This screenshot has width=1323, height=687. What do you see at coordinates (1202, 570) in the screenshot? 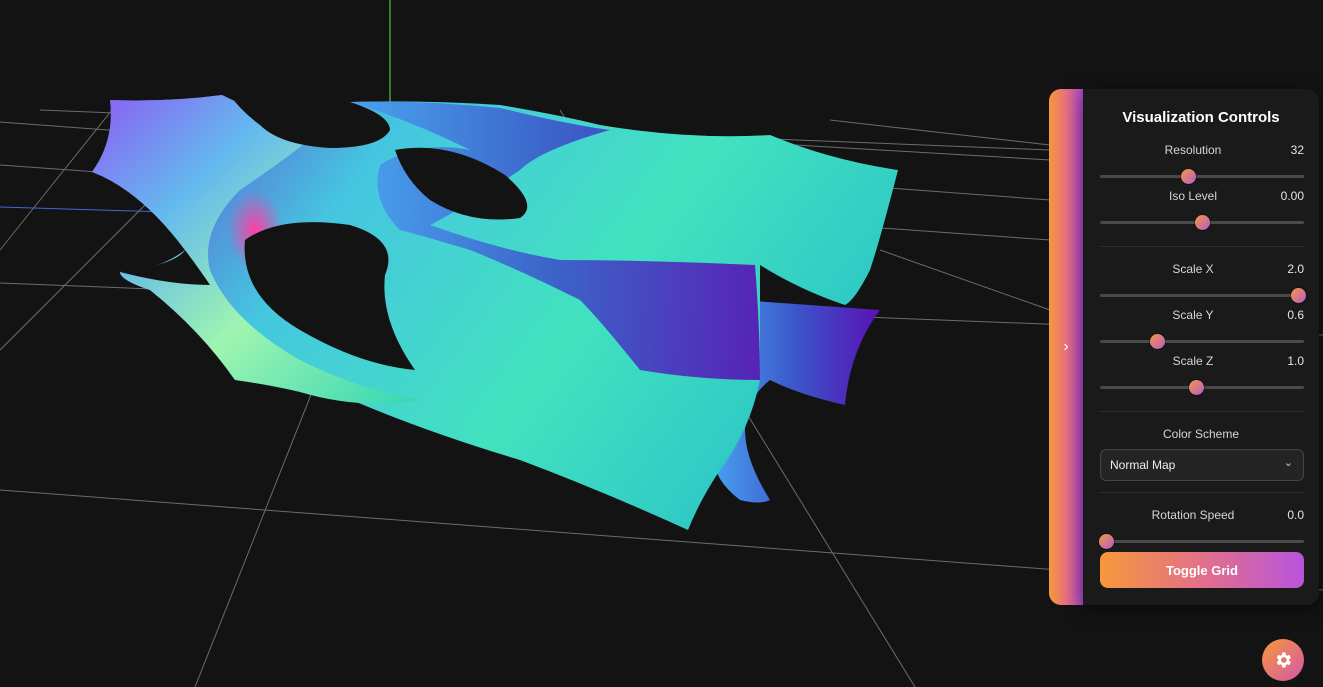
I see `toggle-grid-button: Toggle Grid` at bounding box center [1202, 570].